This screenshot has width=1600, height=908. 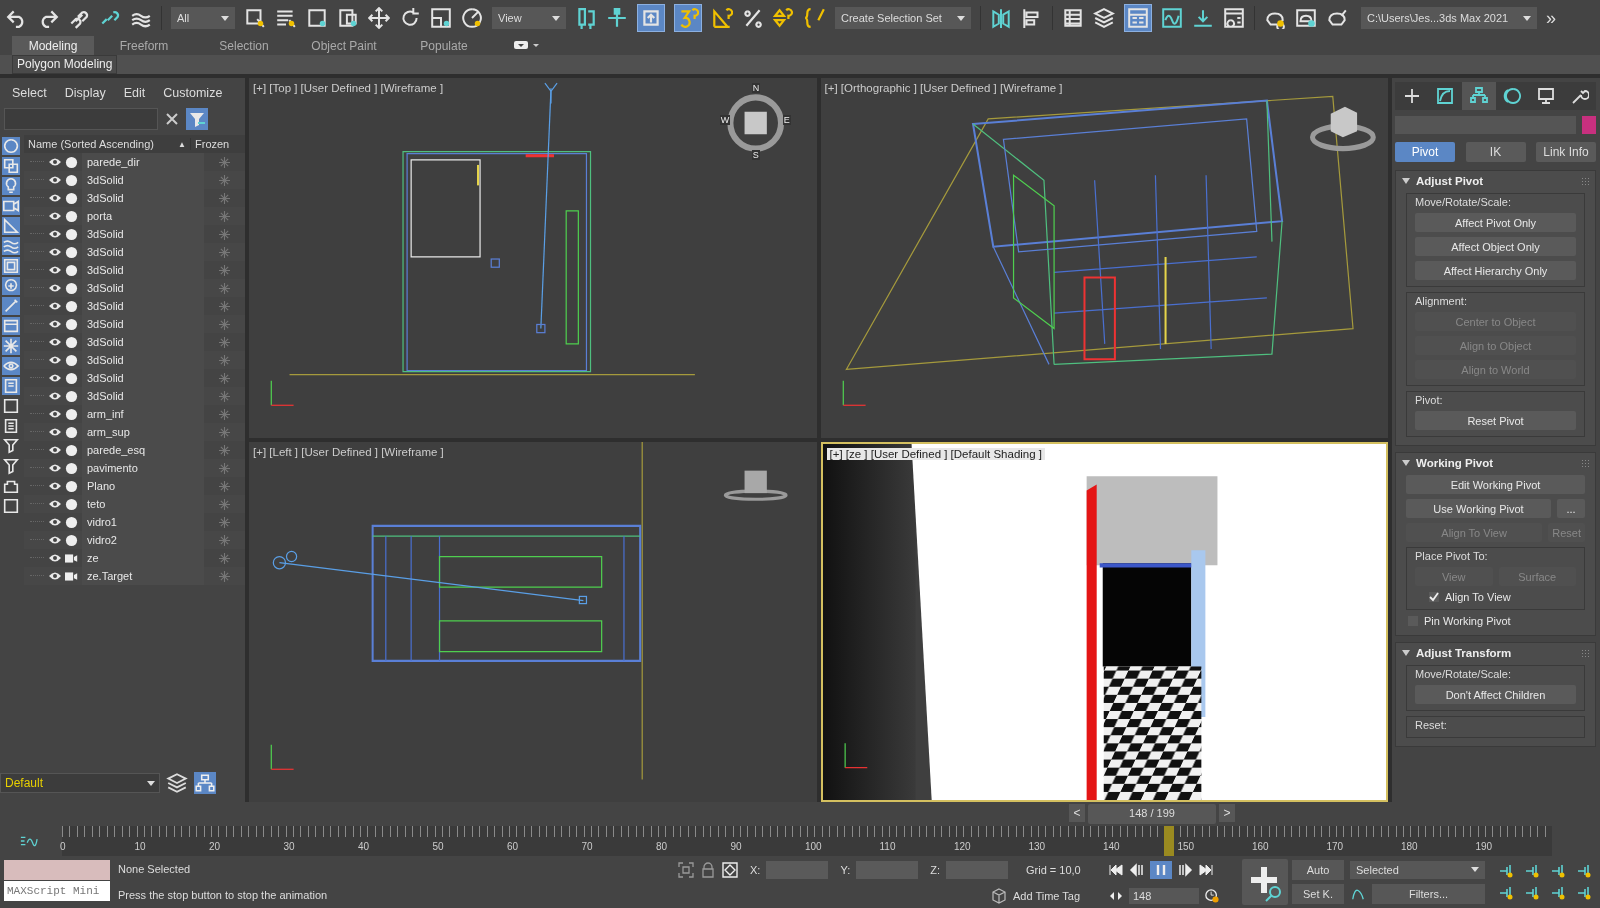 I want to click on named-selection-icon, so click(x=815, y=18).